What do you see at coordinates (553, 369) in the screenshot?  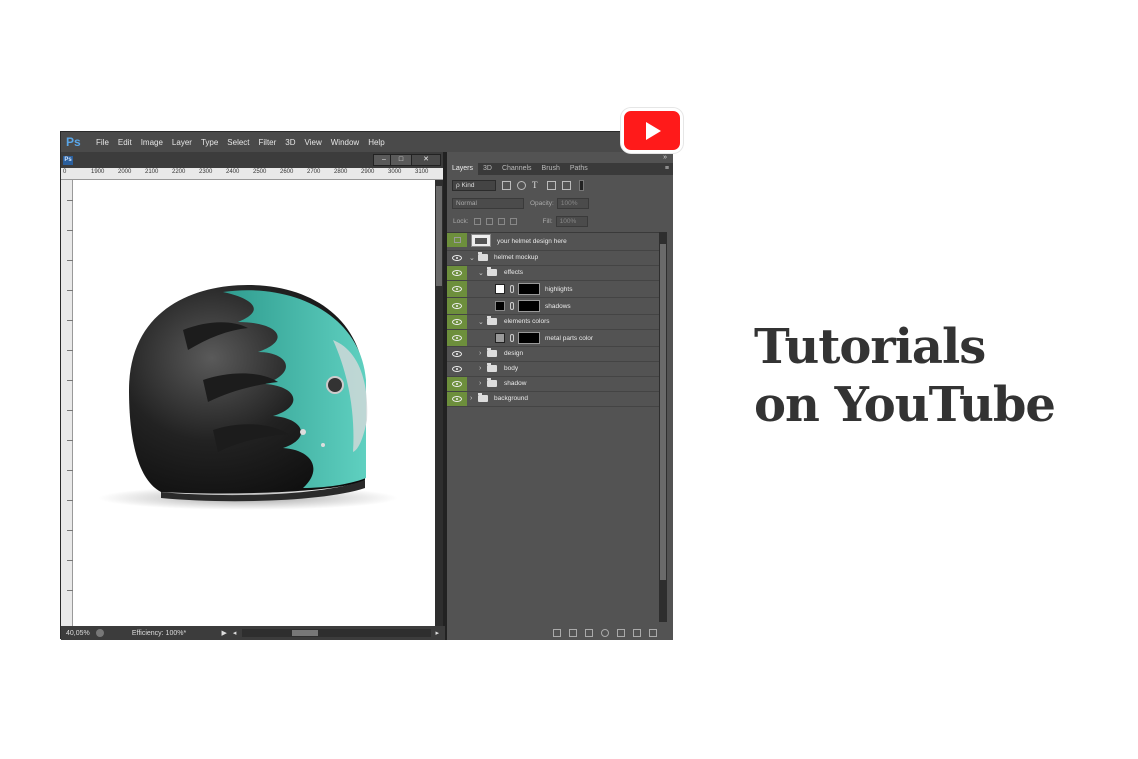 I see `layer-row: › body` at bounding box center [553, 369].